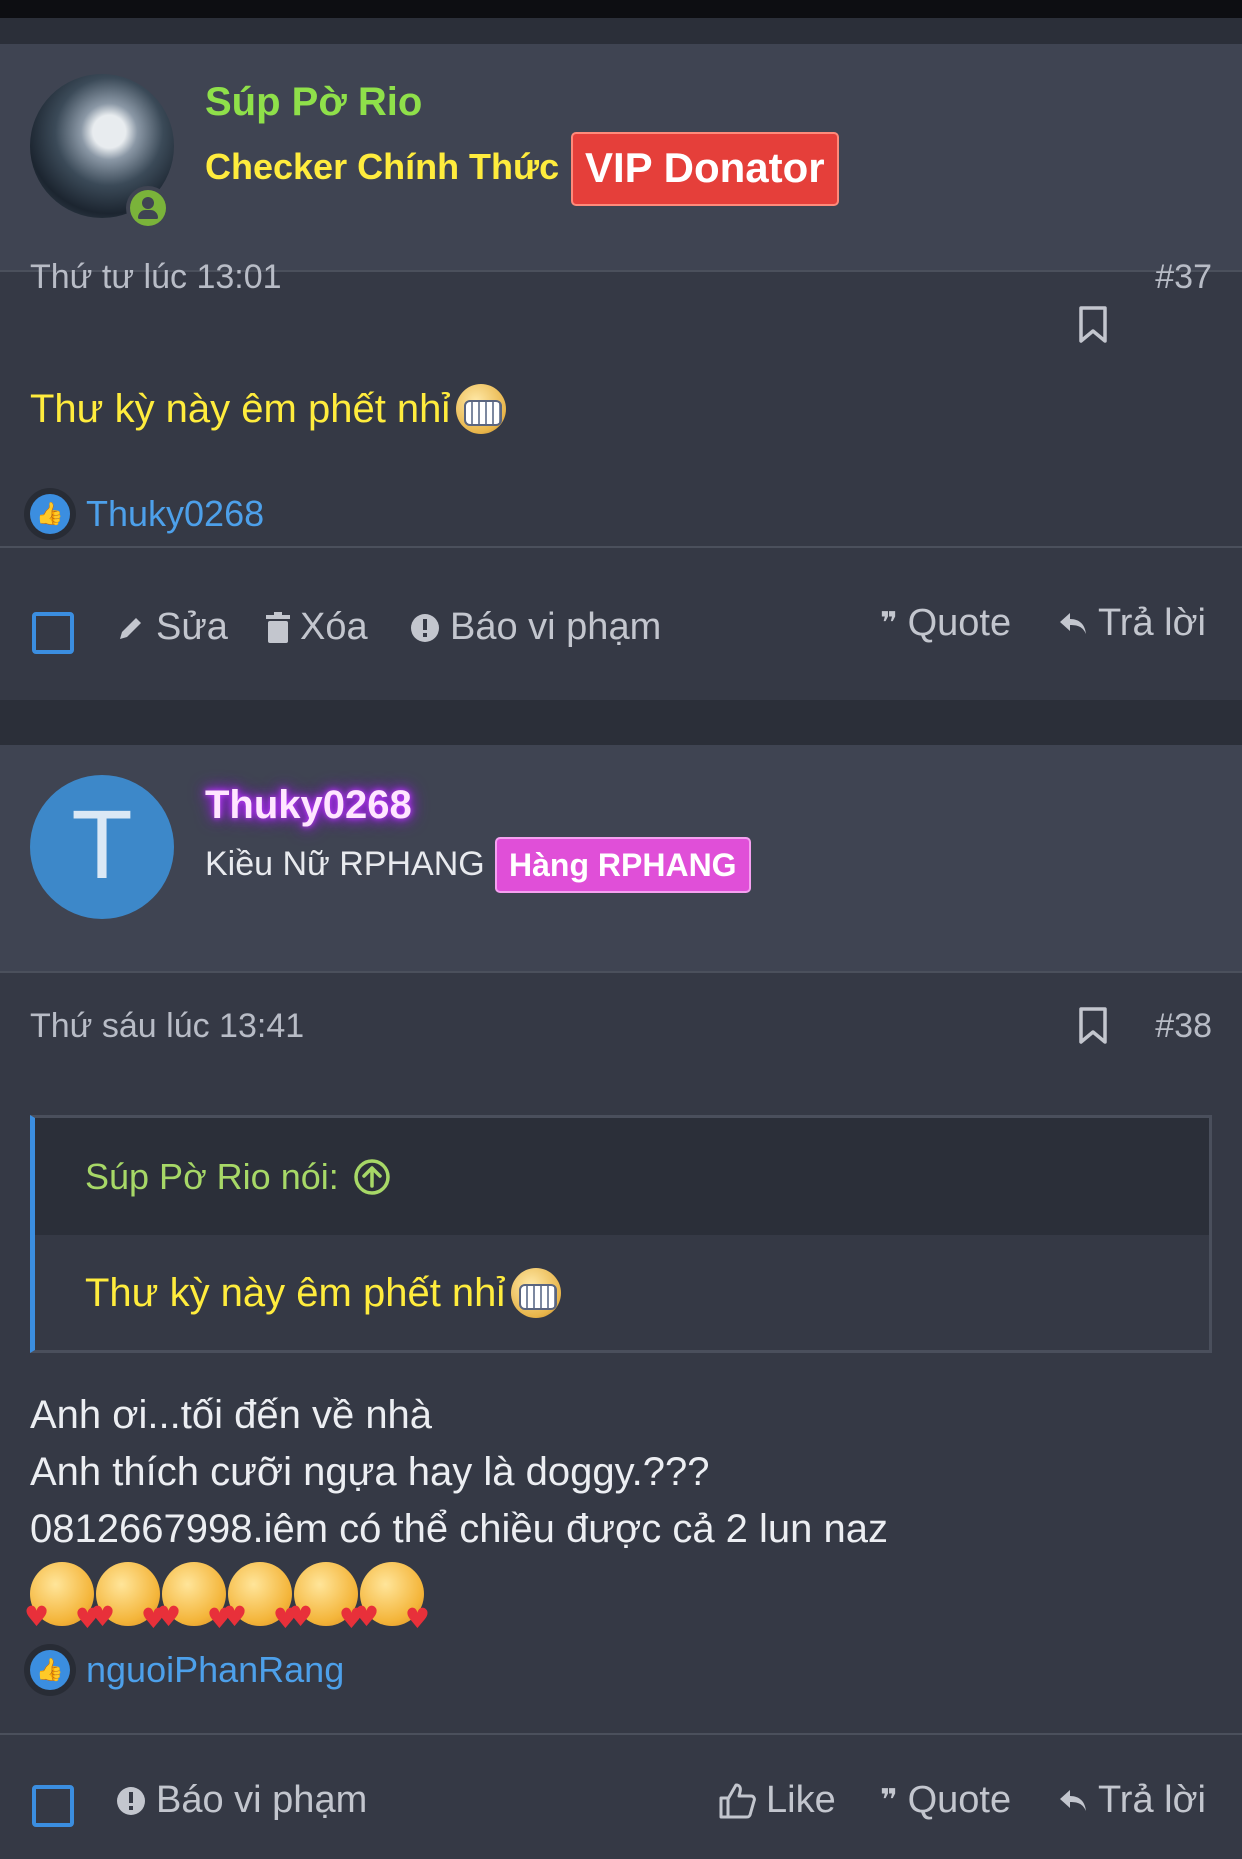 This screenshot has width=1242, height=1859. I want to click on thumbs-up-icon, so click(737, 1801).